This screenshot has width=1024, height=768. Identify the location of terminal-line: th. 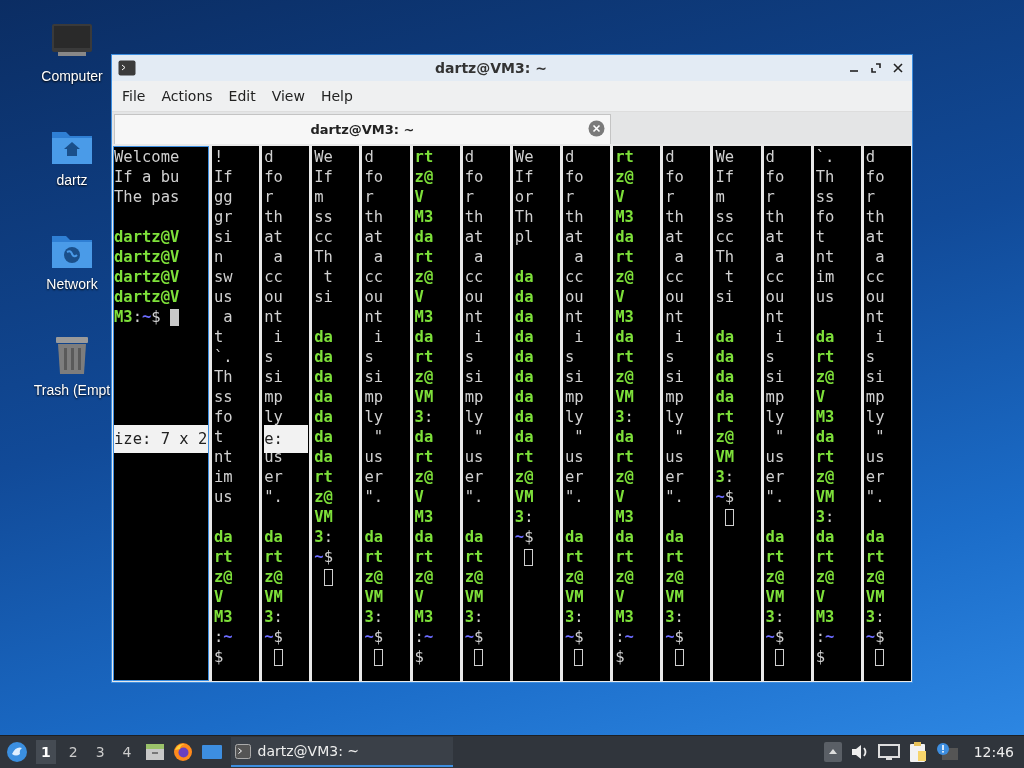
(574, 217).